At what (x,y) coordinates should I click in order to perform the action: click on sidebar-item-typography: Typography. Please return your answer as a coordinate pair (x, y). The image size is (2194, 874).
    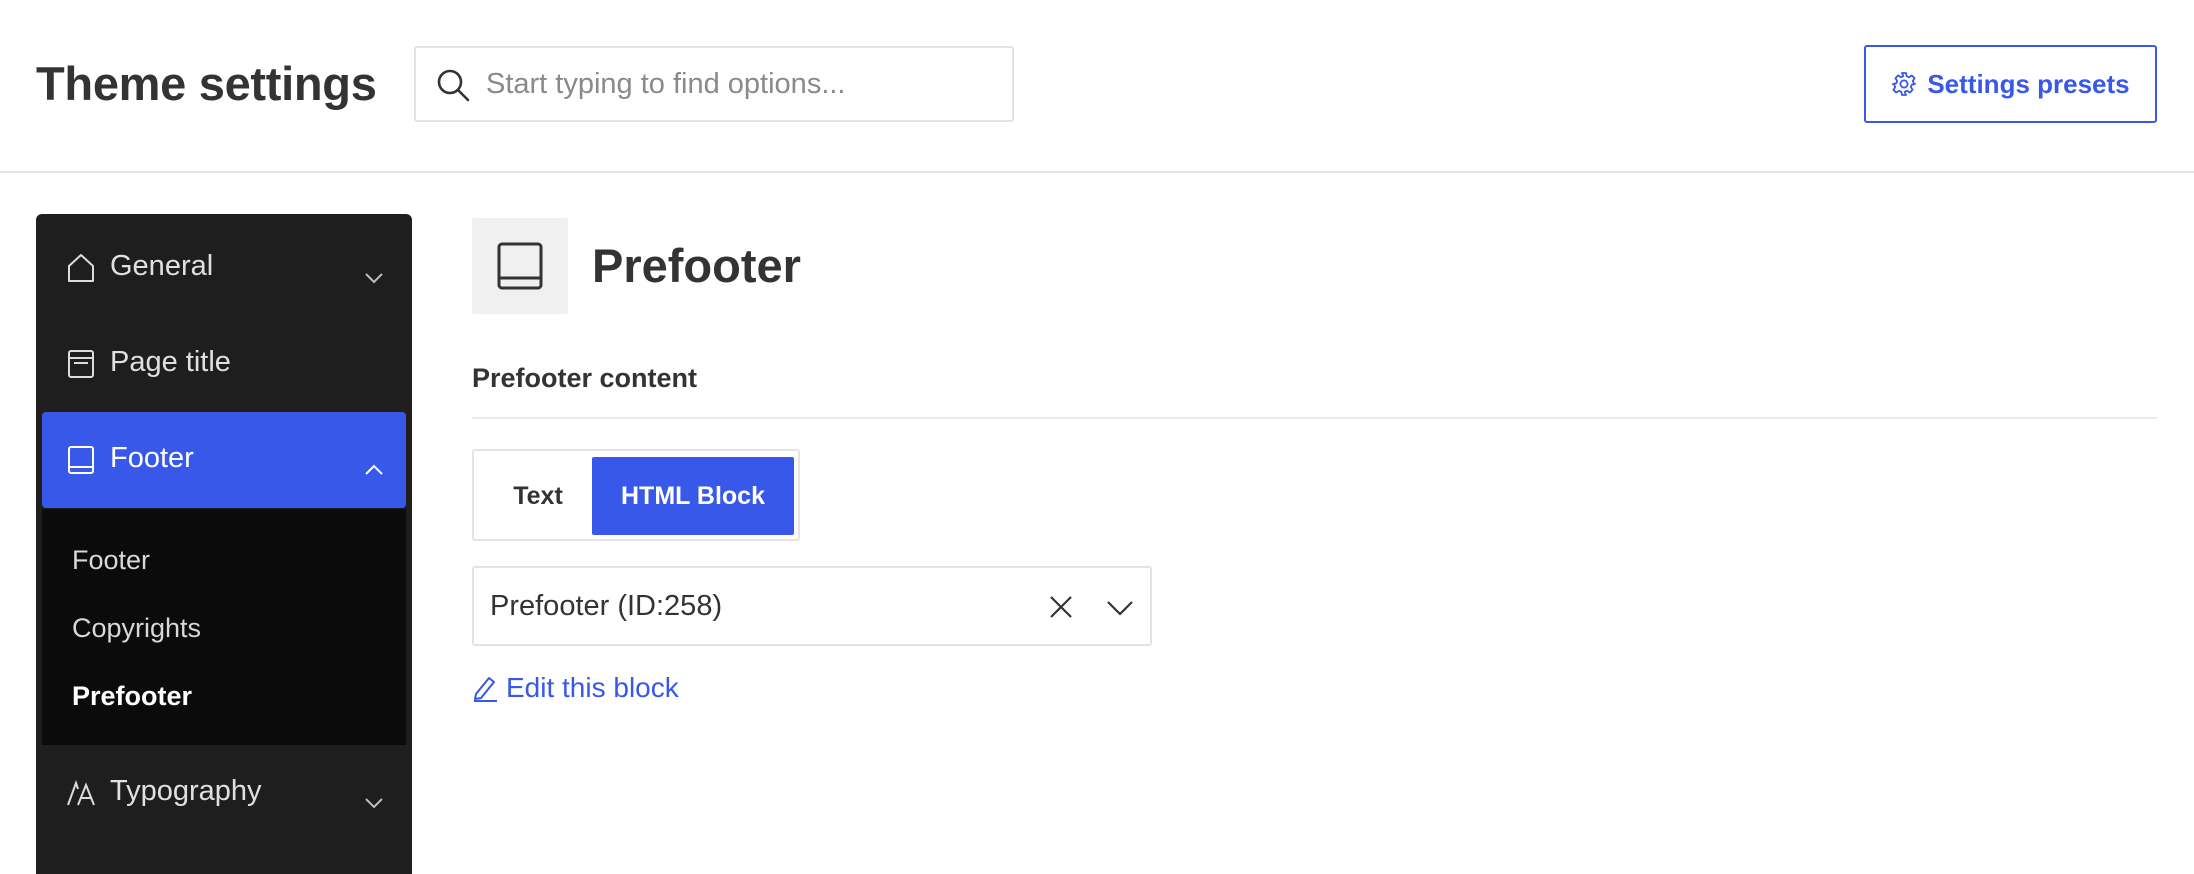
    Looking at the image, I should click on (224, 793).